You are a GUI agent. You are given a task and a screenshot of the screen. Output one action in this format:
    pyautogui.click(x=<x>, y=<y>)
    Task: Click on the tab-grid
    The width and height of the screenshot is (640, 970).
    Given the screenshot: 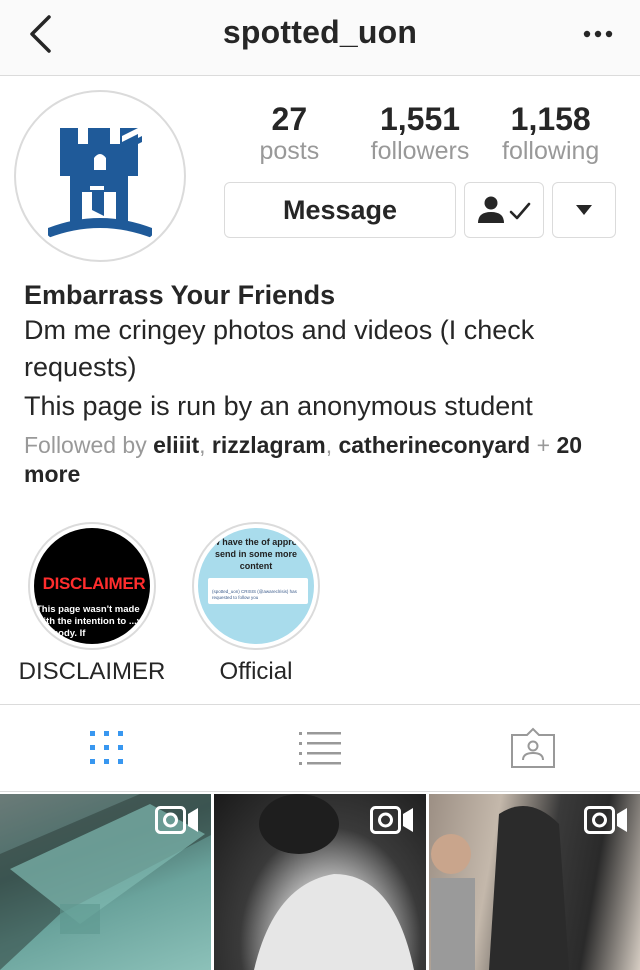 What is the action you would take?
    pyautogui.click(x=106, y=748)
    